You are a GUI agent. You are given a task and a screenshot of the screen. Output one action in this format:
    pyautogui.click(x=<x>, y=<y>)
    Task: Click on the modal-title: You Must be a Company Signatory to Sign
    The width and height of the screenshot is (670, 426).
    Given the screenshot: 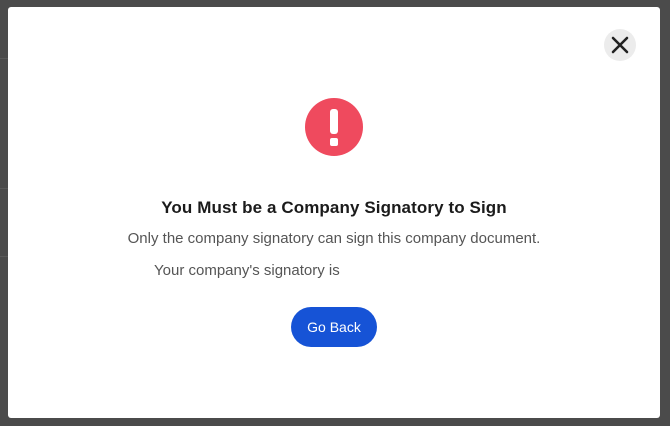 What is the action you would take?
    pyautogui.click(x=334, y=207)
    